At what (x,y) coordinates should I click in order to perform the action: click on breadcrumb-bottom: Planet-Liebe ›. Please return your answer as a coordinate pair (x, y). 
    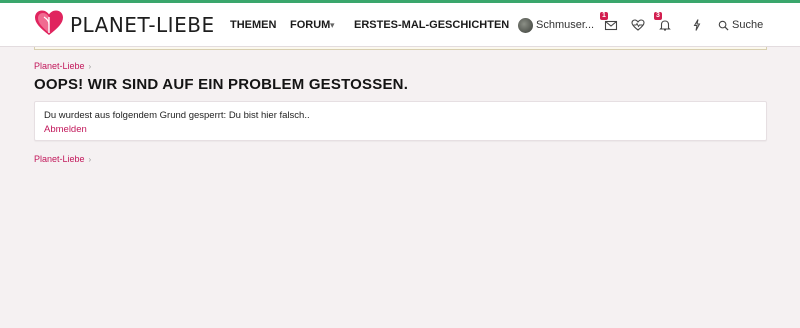
    Looking at the image, I should click on (62, 159).